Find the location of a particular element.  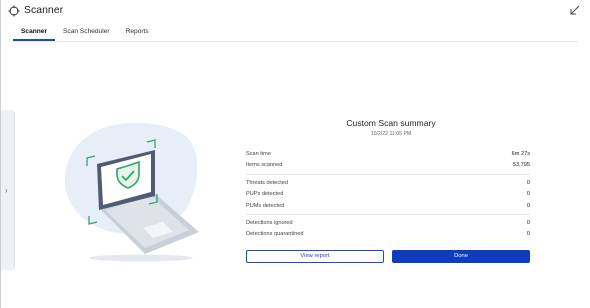

row-items-scanned: Items scanned 53,795 is located at coordinates (388, 165).